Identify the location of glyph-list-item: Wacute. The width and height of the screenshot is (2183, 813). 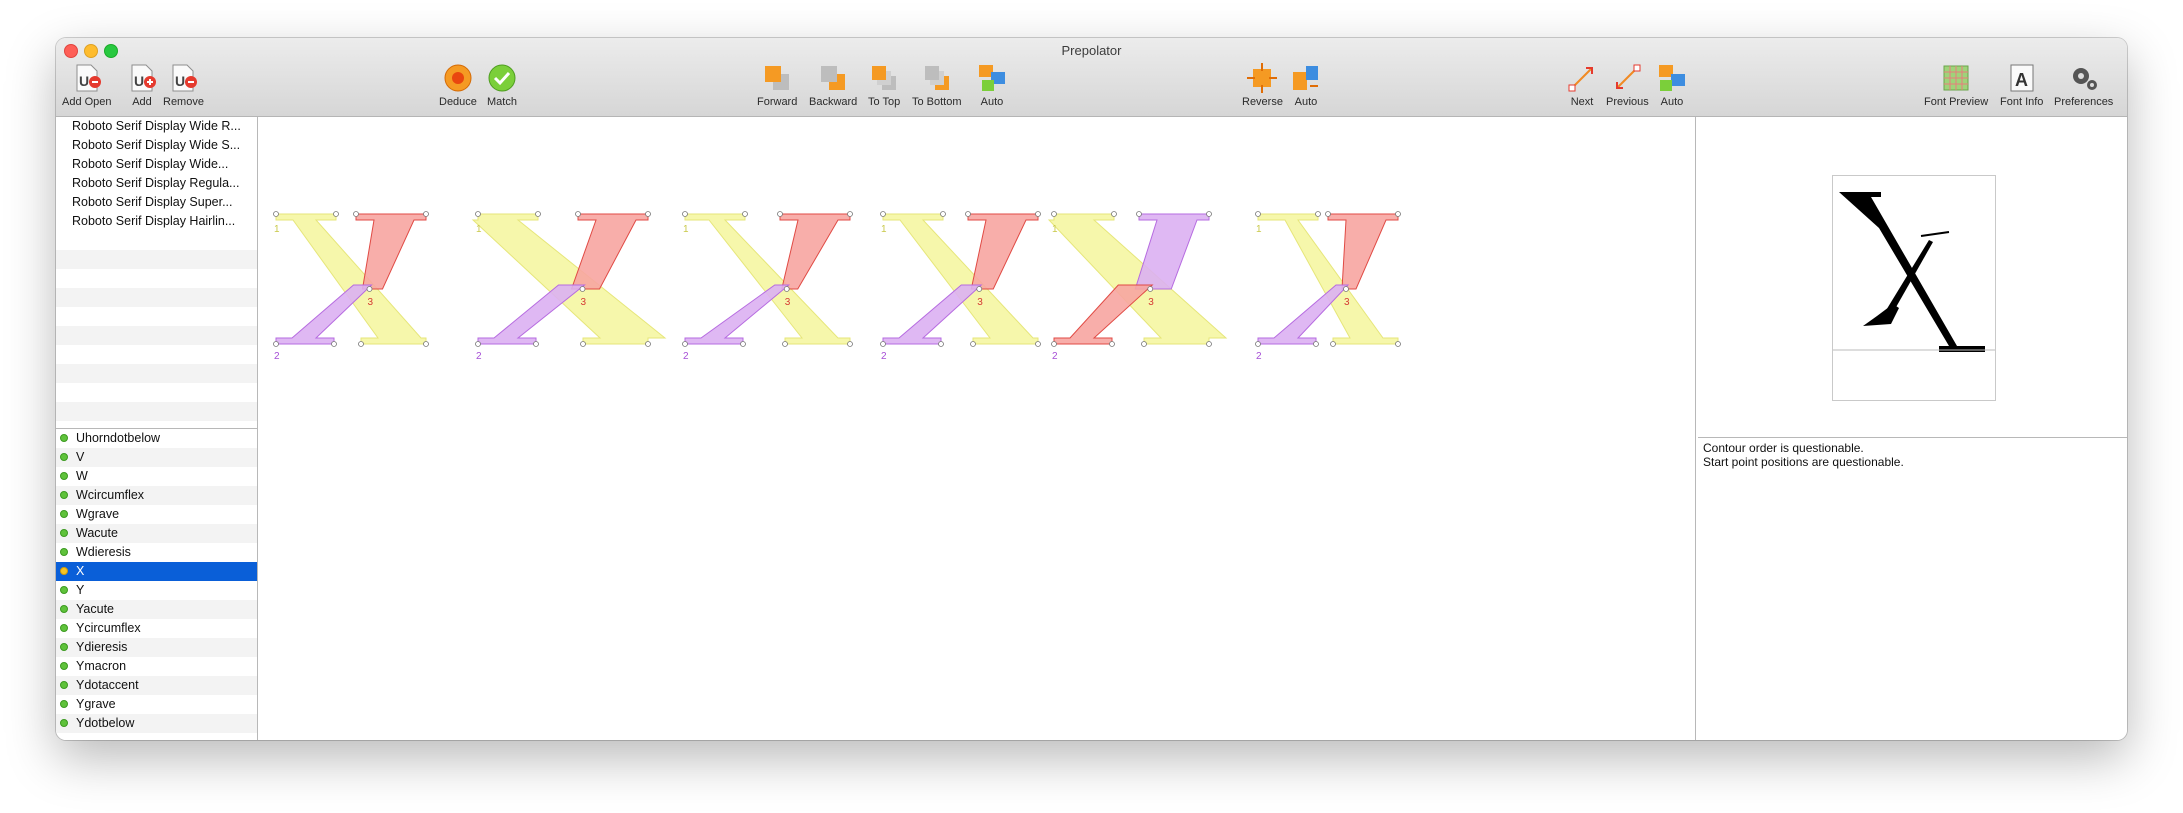
(156, 533).